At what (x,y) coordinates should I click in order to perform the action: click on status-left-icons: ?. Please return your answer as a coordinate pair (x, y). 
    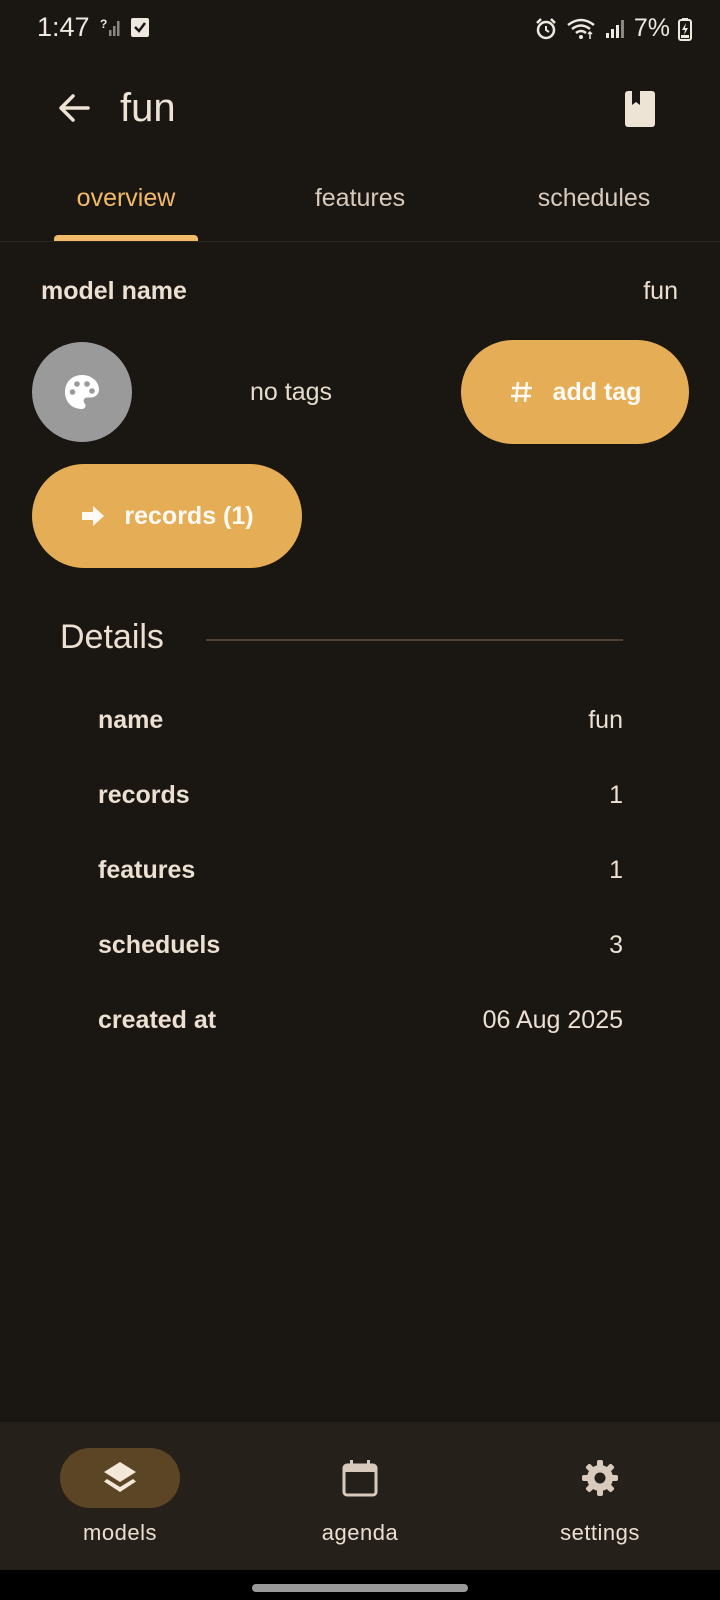
    Looking at the image, I should click on (125, 27).